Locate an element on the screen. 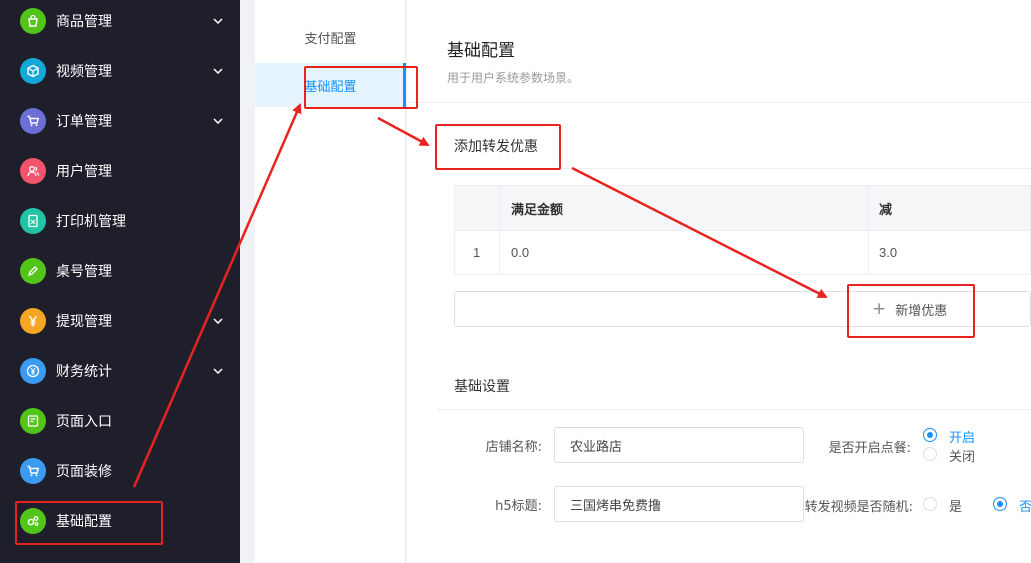  sidebar-item: 打印机管理 is located at coordinates (120, 221).